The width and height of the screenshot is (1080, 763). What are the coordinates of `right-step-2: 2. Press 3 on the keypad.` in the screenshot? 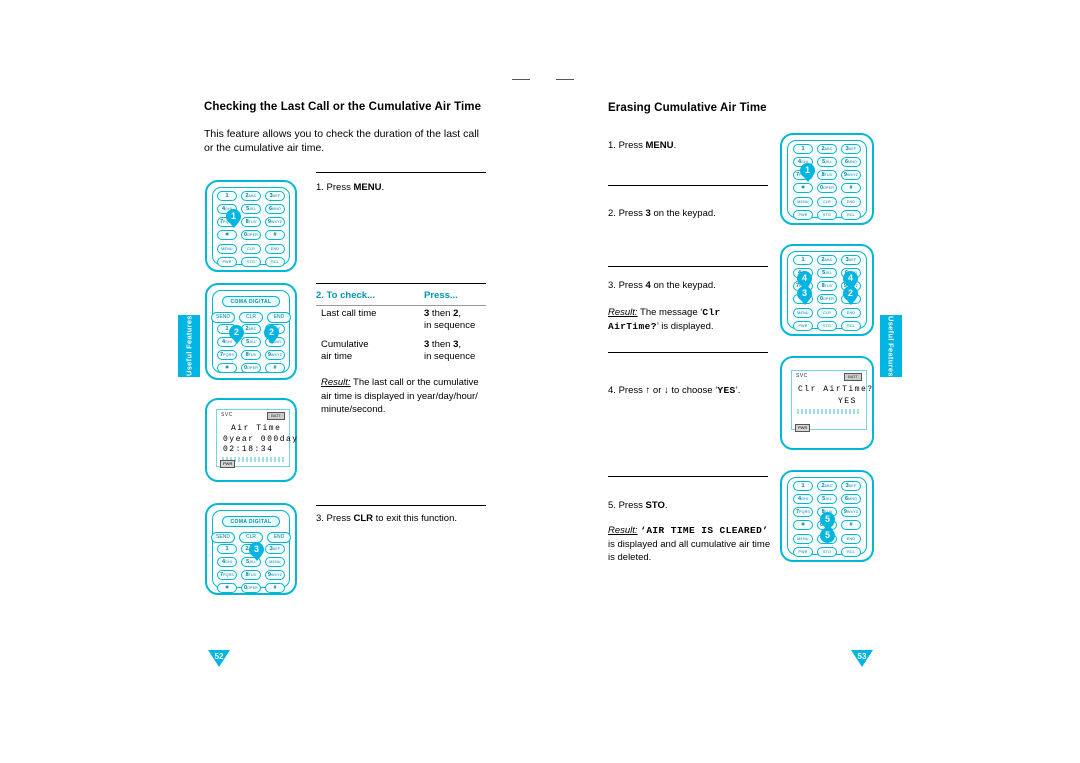 It's located at (688, 214).